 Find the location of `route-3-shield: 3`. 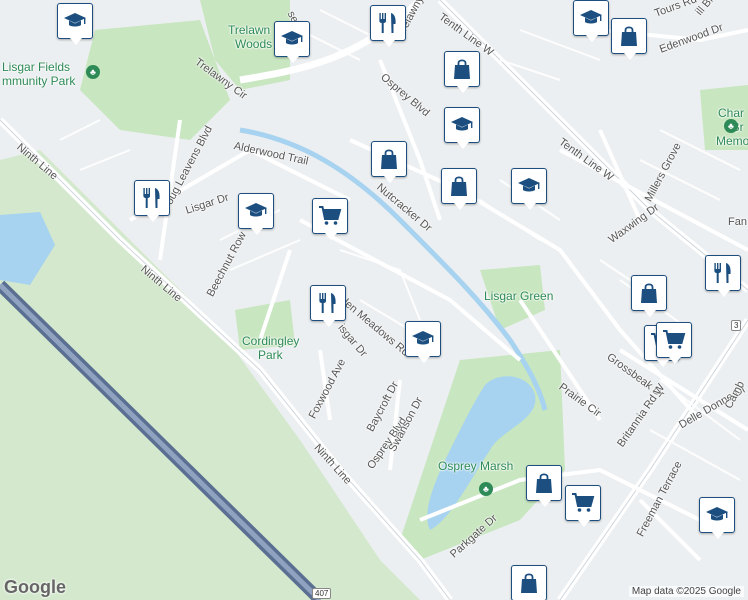

route-3-shield: 3 is located at coordinates (736, 325).